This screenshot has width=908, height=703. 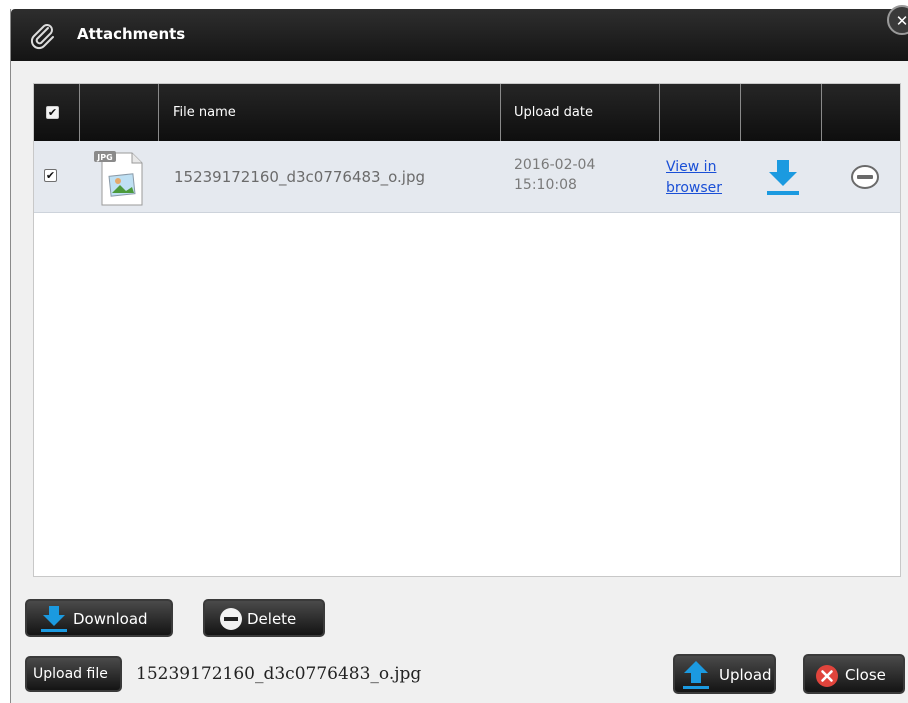 I want to click on selected-file-name: 15239172160_d3c0776483_o.jpg, so click(x=279, y=674).